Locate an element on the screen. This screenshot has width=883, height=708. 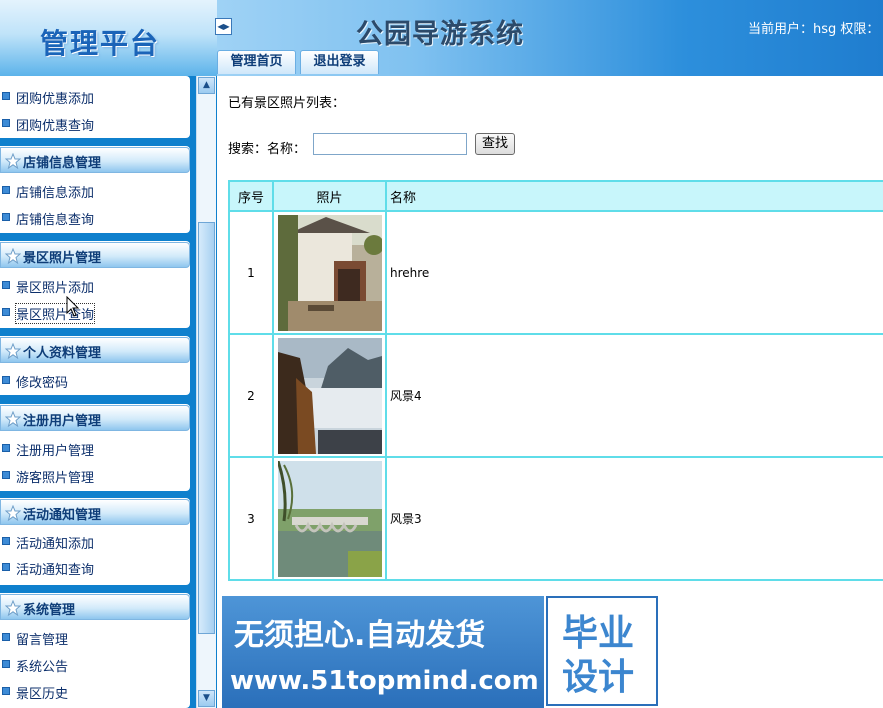
watermark-banner: 无须担心.自动发货 www.51topmind.com 毕业 设计 is located at coordinates (441, 652).